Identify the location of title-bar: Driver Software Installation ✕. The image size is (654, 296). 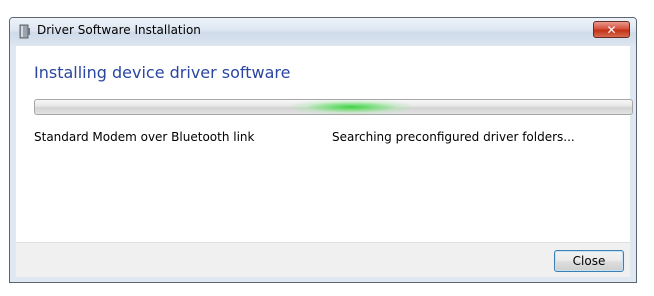
(323, 31).